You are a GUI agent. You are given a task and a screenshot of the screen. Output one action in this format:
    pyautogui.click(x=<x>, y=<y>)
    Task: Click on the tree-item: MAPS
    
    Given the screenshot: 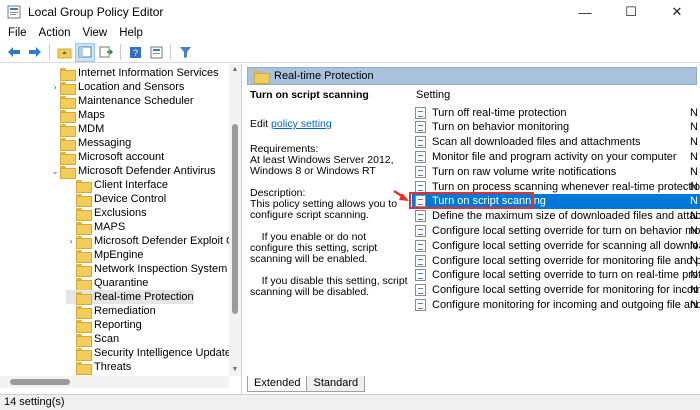 What is the action you would take?
    pyautogui.click(x=96, y=227)
    